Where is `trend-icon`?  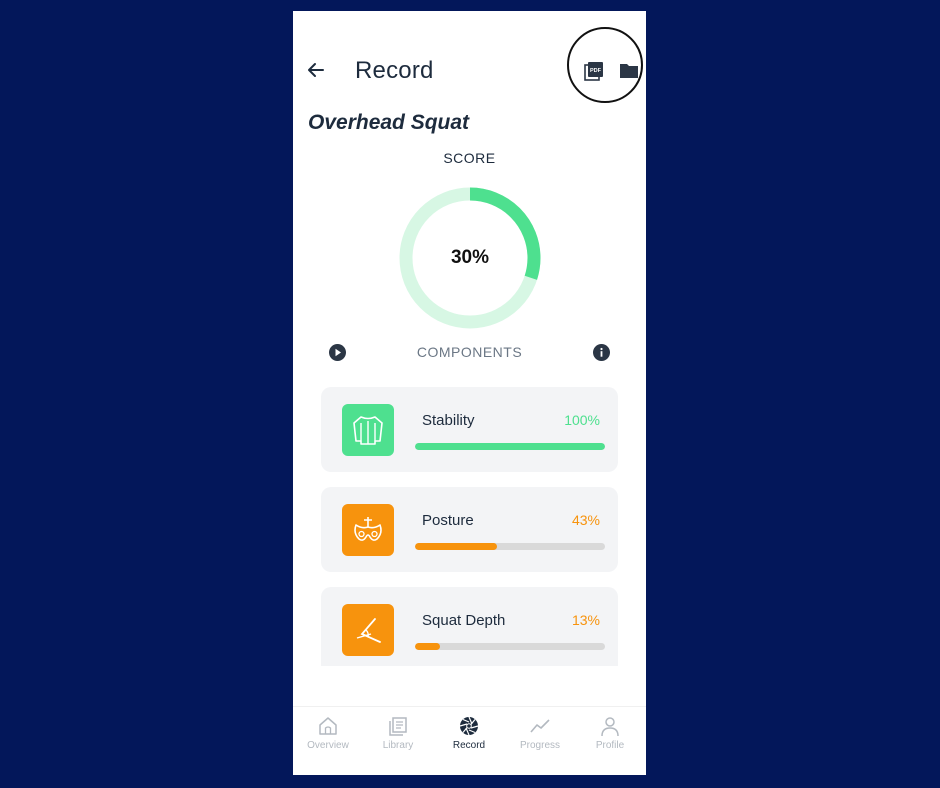 trend-icon is located at coordinates (540, 726).